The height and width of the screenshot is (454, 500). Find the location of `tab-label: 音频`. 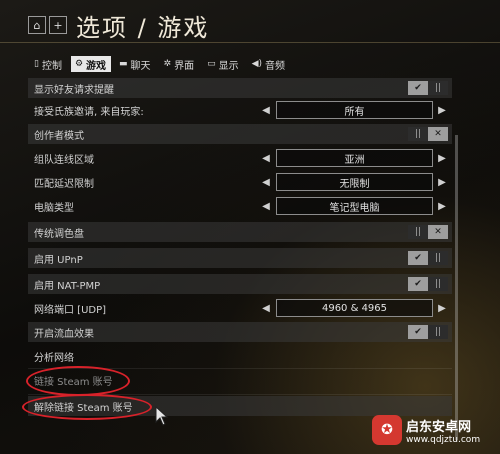

tab-label: 音频 is located at coordinates (275, 66).